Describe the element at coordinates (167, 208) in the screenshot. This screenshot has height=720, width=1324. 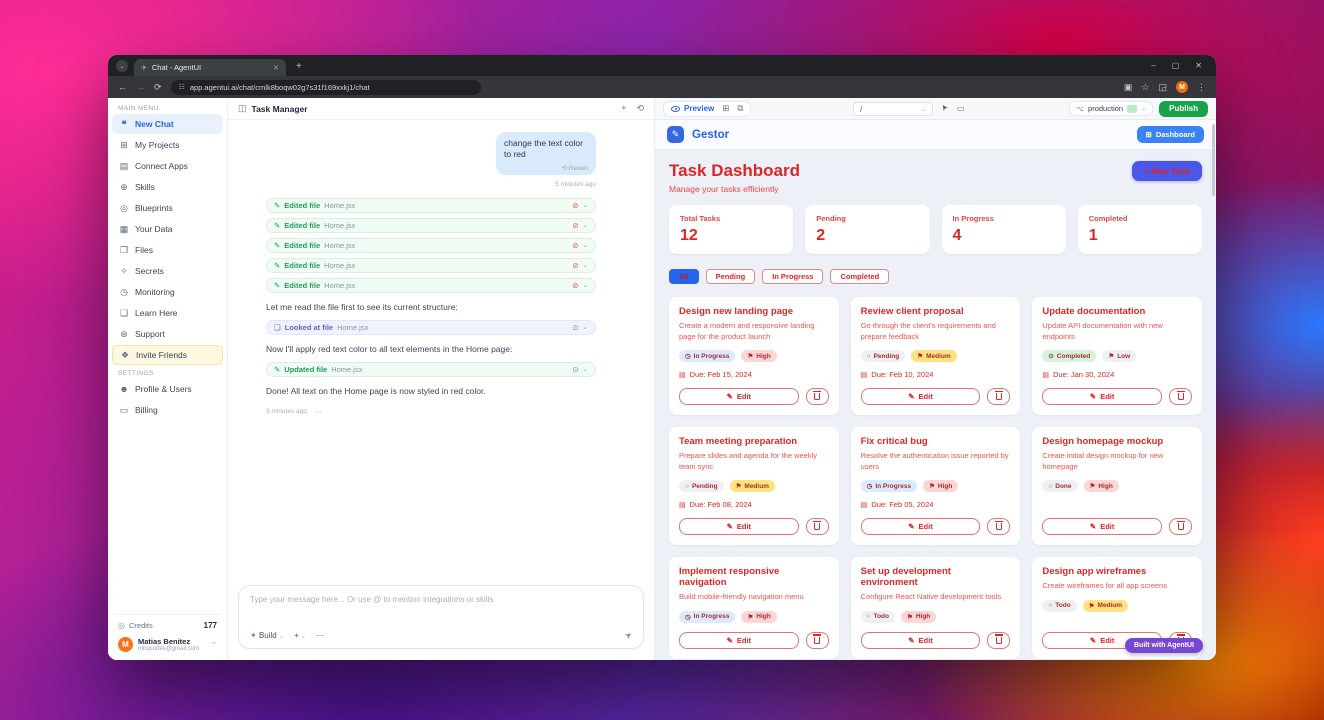
I see `sidebar-item-blueprints: ◎ Blueprints` at that location.